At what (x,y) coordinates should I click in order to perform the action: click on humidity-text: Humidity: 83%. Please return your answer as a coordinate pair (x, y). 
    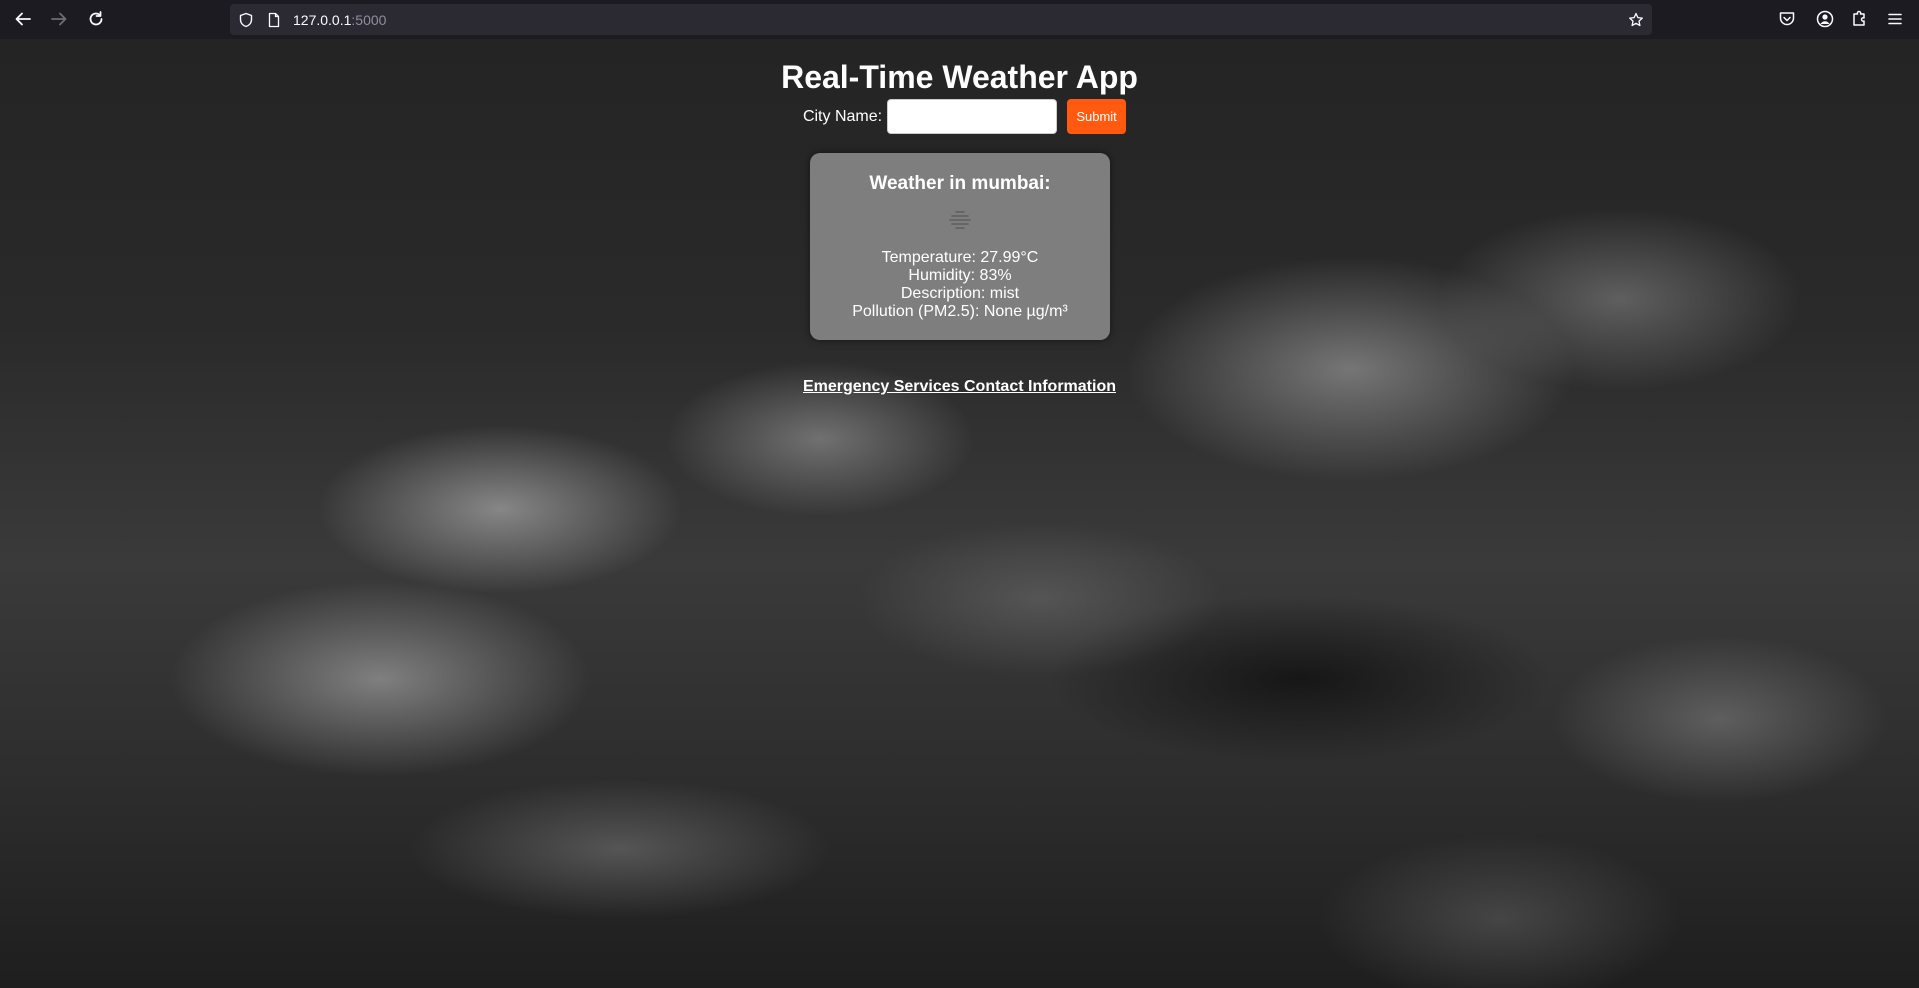
    Looking at the image, I should click on (960, 275).